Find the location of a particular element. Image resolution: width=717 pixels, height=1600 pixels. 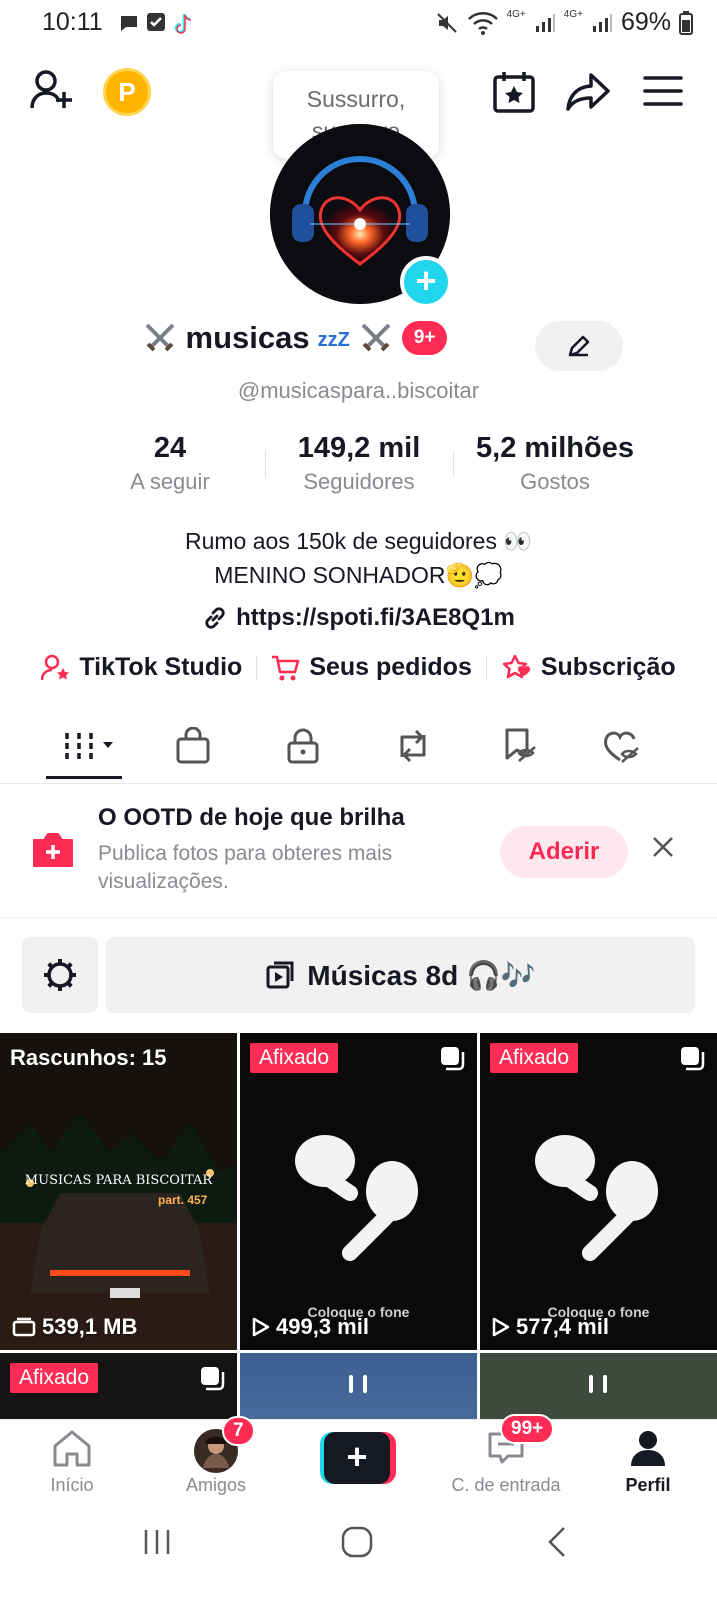

creator-tools-row: TikTok Studio Seus pedidos Subscrição is located at coordinates (358, 667).